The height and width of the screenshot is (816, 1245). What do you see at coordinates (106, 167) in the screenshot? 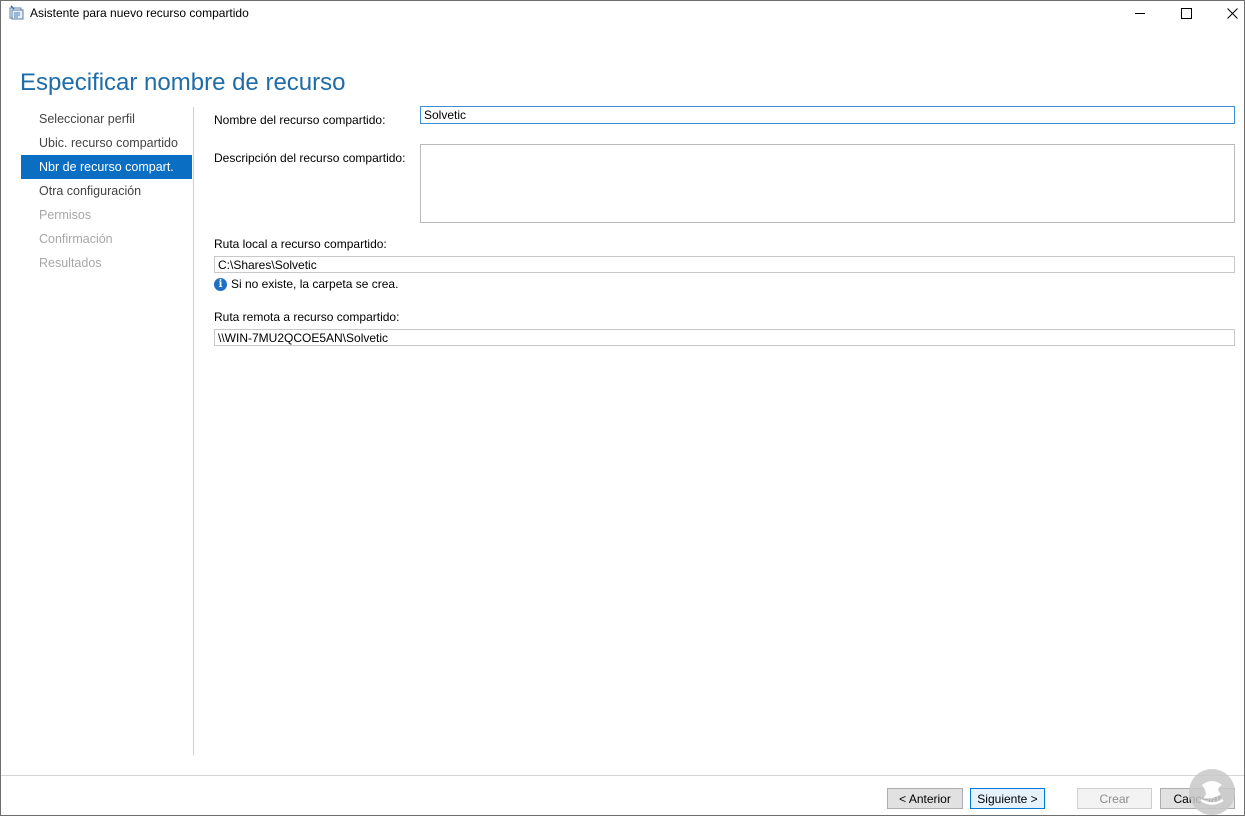
I see `nav-item-nbr-recurso: Nbr de recurso compart.` at bounding box center [106, 167].